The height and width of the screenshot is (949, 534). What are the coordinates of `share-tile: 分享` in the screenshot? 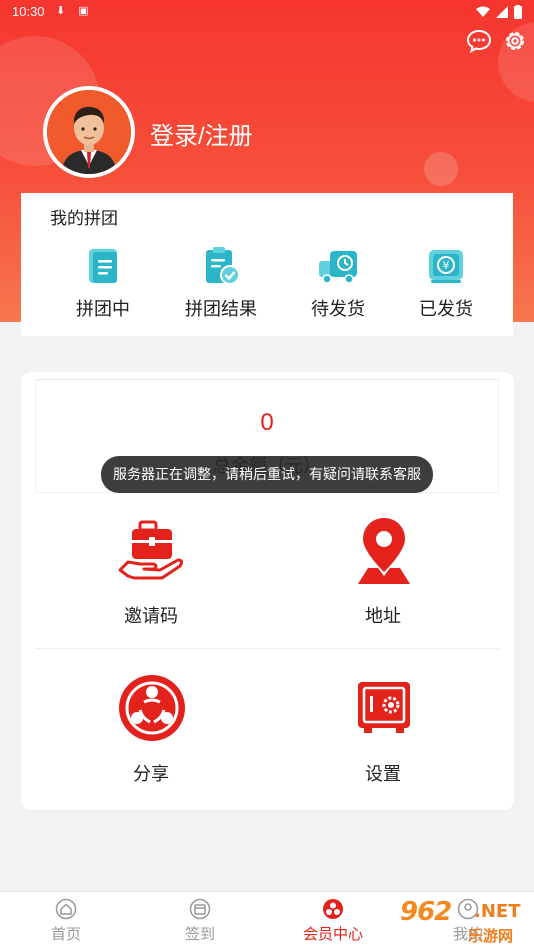 It's located at (151, 729).